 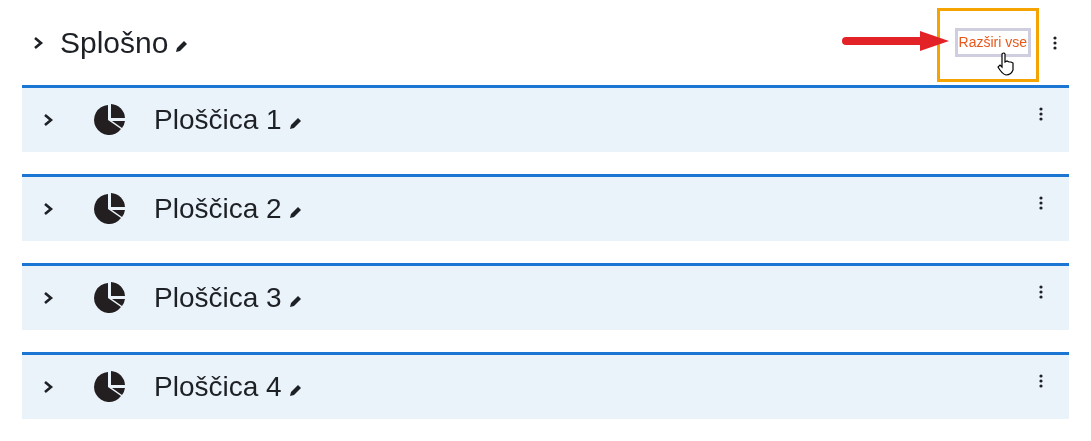 I want to click on tile-title: Ploščica 1, so click(x=218, y=120).